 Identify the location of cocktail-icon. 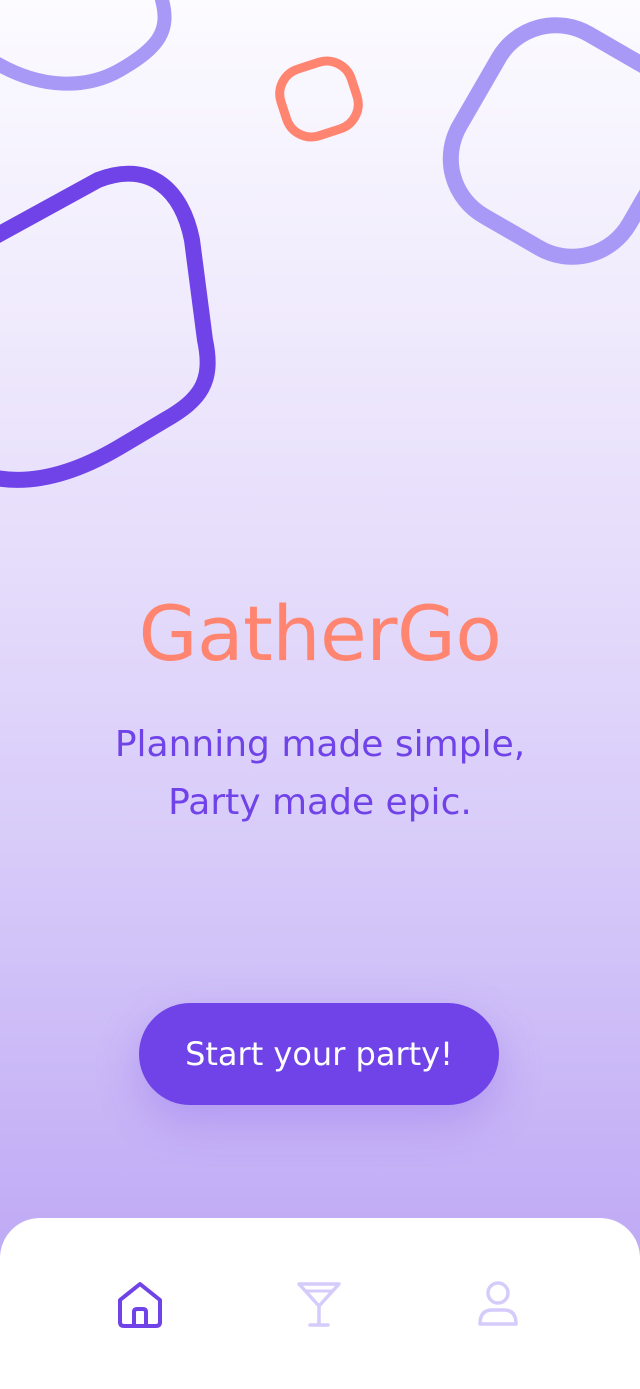
(319, 1304).